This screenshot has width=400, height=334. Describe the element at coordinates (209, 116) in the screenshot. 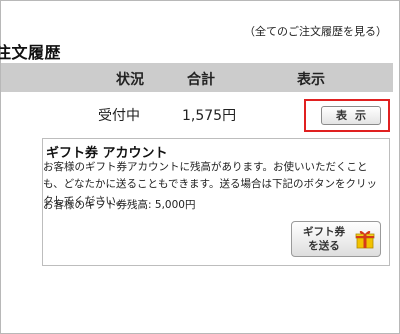

I see `order-total: 1,575円` at that location.